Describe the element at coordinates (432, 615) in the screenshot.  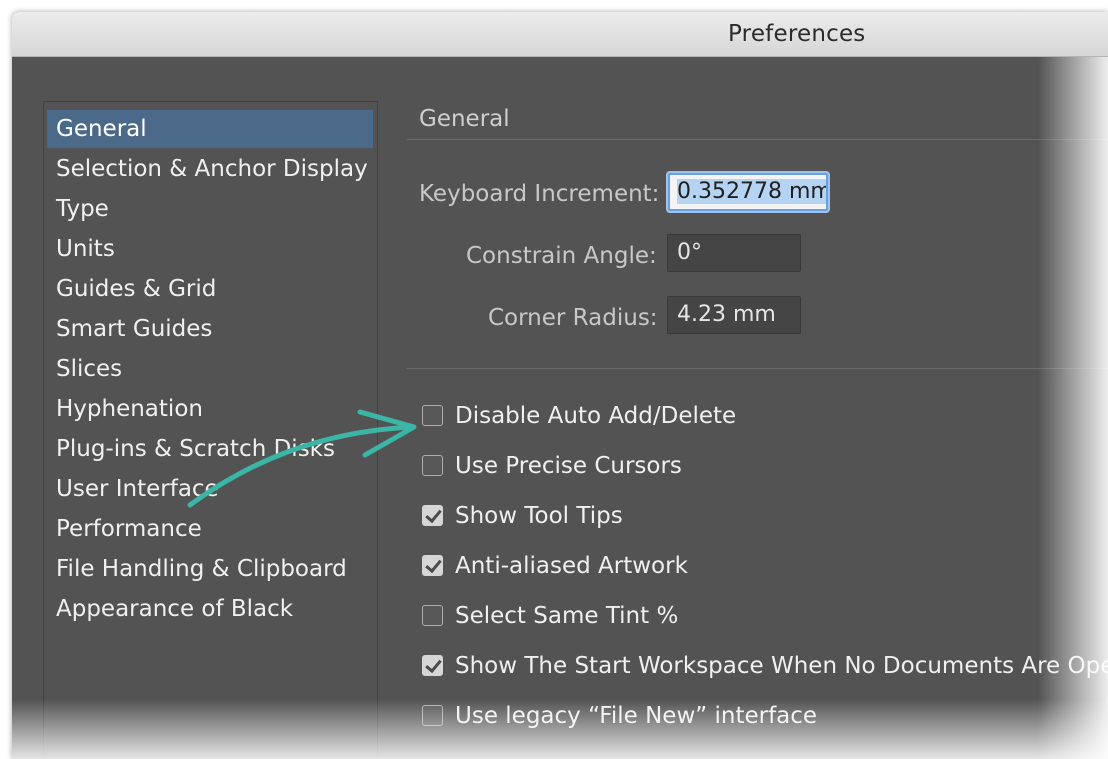
I see `checkbox-select-same-tint` at that location.